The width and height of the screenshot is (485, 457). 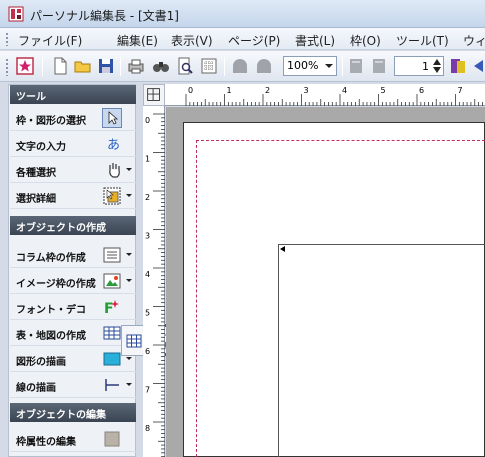 I want to click on grid-icon, so click(x=209, y=66).